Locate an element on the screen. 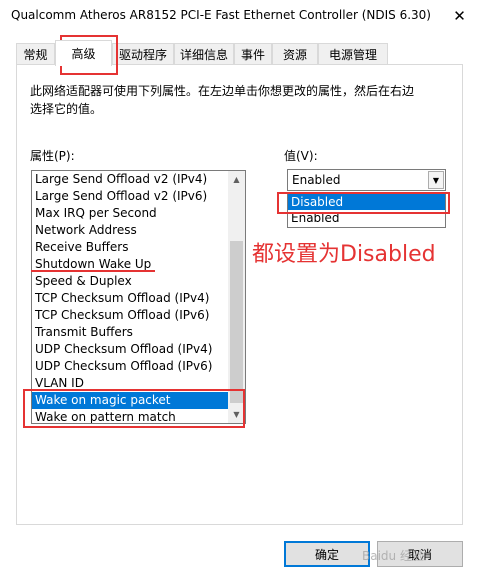 This screenshot has height=588, width=479. tab-strip: 常规 高级 驱动程序 详细信息 事件 资源 电源管理 is located at coordinates (239, 53).